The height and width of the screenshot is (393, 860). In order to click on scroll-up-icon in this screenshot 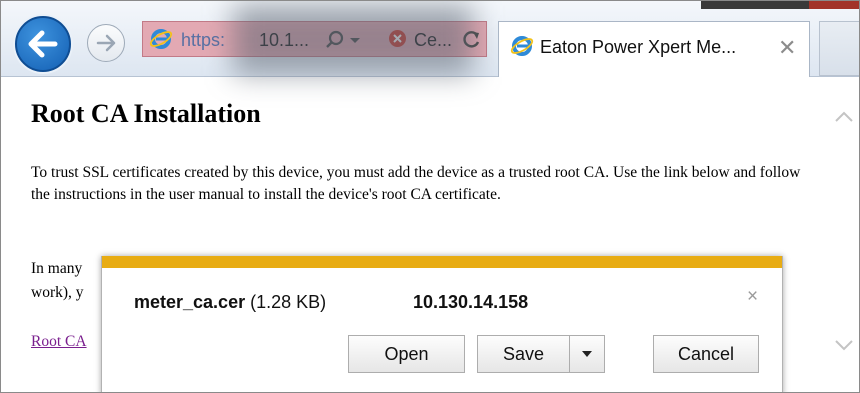, I will do `click(844, 116)`.